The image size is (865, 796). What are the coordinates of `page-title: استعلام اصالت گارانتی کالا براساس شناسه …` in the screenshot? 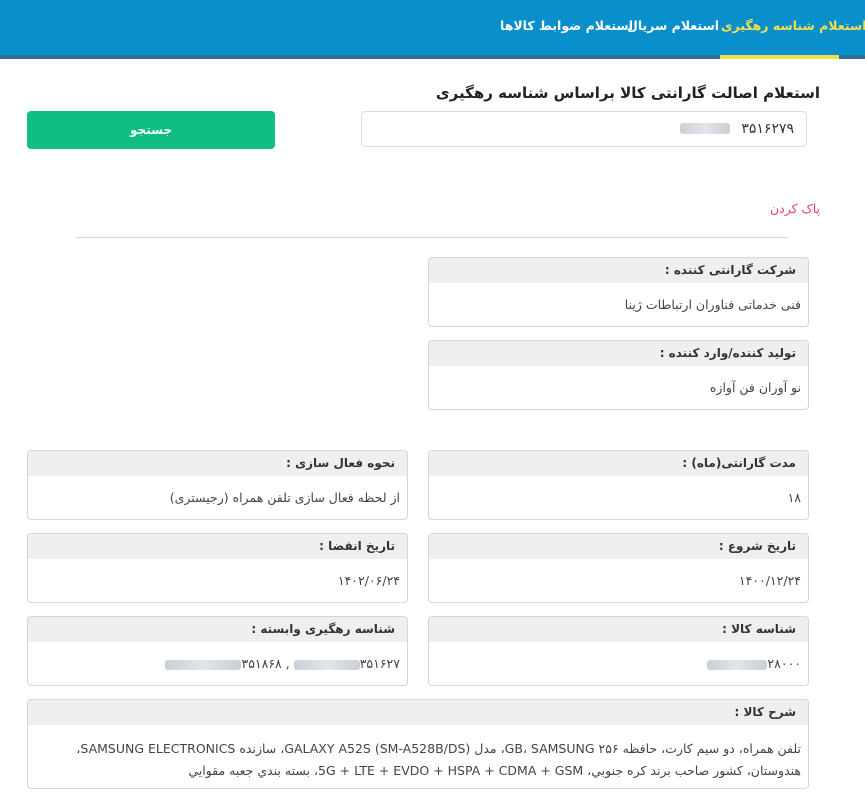 It's located at (627, 93).